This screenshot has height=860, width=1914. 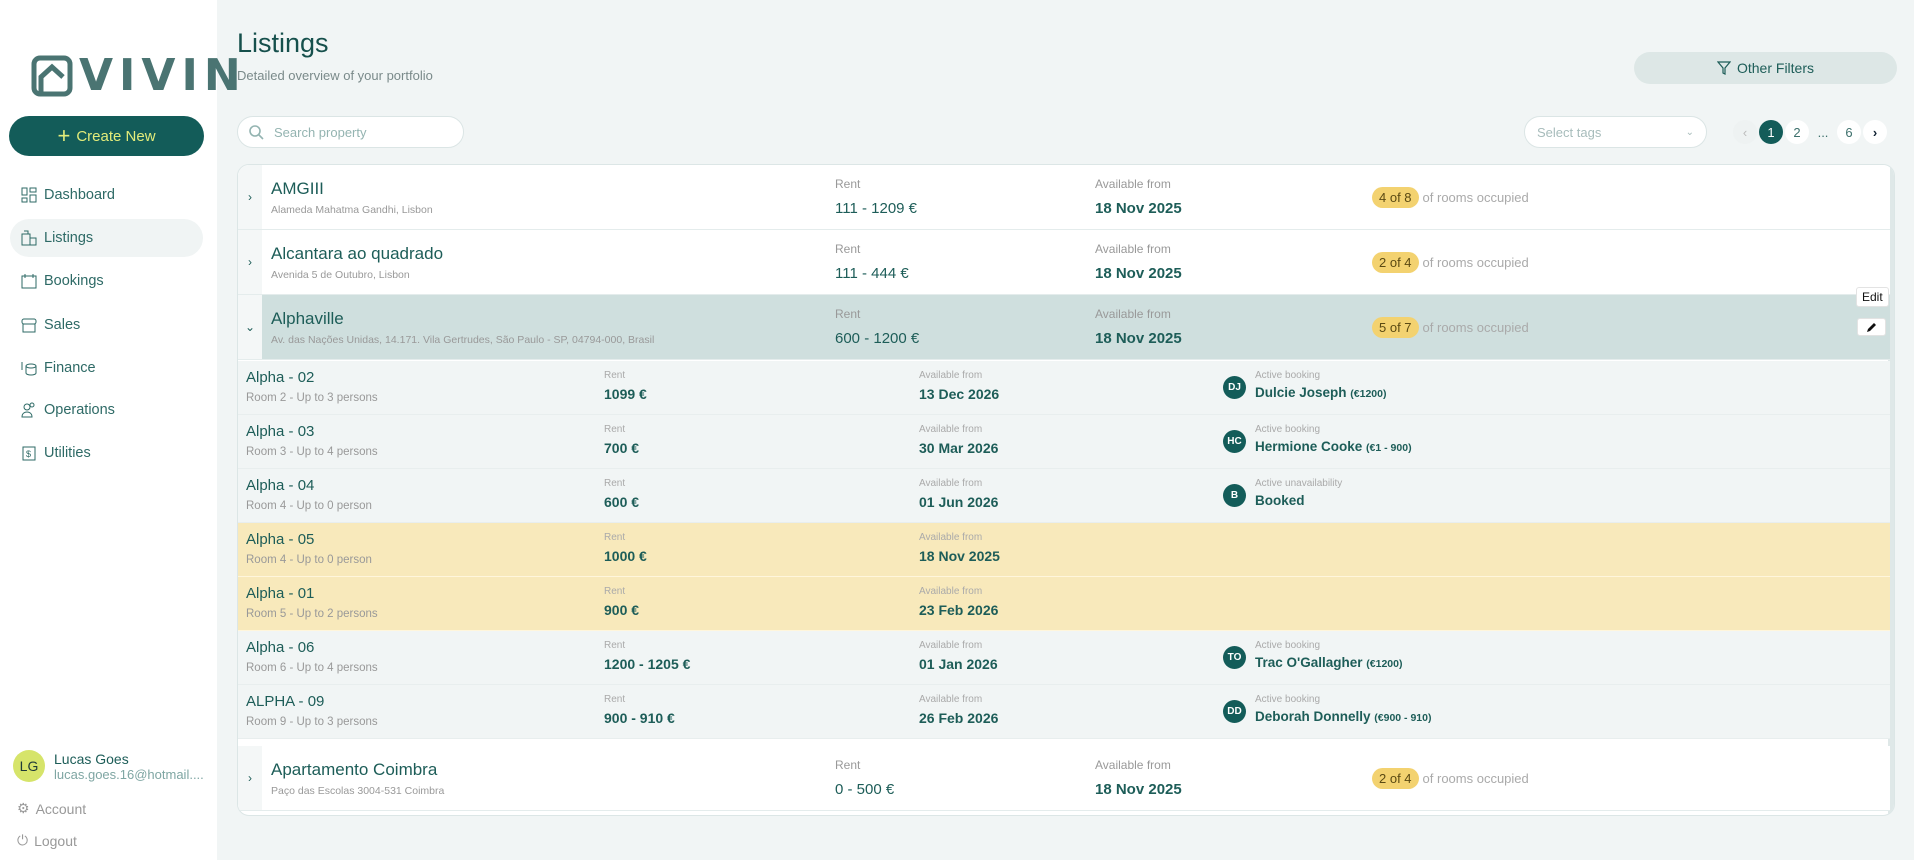 What do you see at coordinates (1333, 446) in the screenshot?
I see `booking-guest: Hermione Cooke (€1 - 900)` at bounding box center [1333, 446].